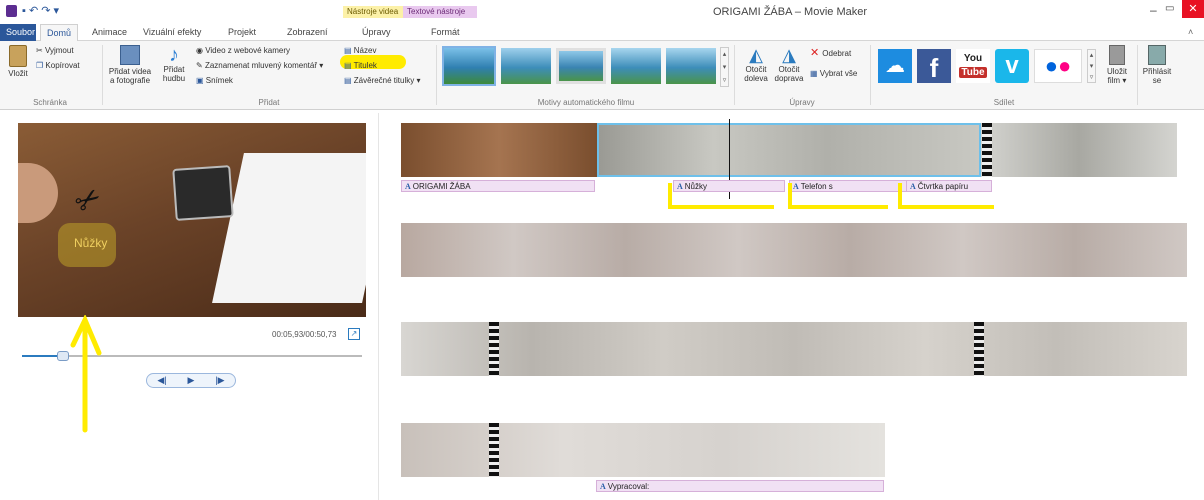 The width and height of the screenshot is (1204, 500). Describe the element at coordinates (130, 80) in the screenshot. I see `add-videos-label-2: a fotografie` at that location.